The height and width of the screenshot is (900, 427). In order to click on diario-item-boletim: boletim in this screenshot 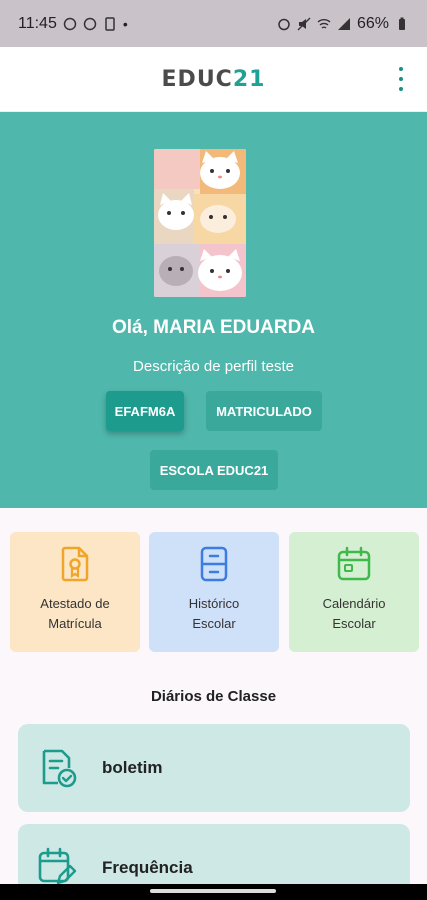, I will do `click(214, 768)`.